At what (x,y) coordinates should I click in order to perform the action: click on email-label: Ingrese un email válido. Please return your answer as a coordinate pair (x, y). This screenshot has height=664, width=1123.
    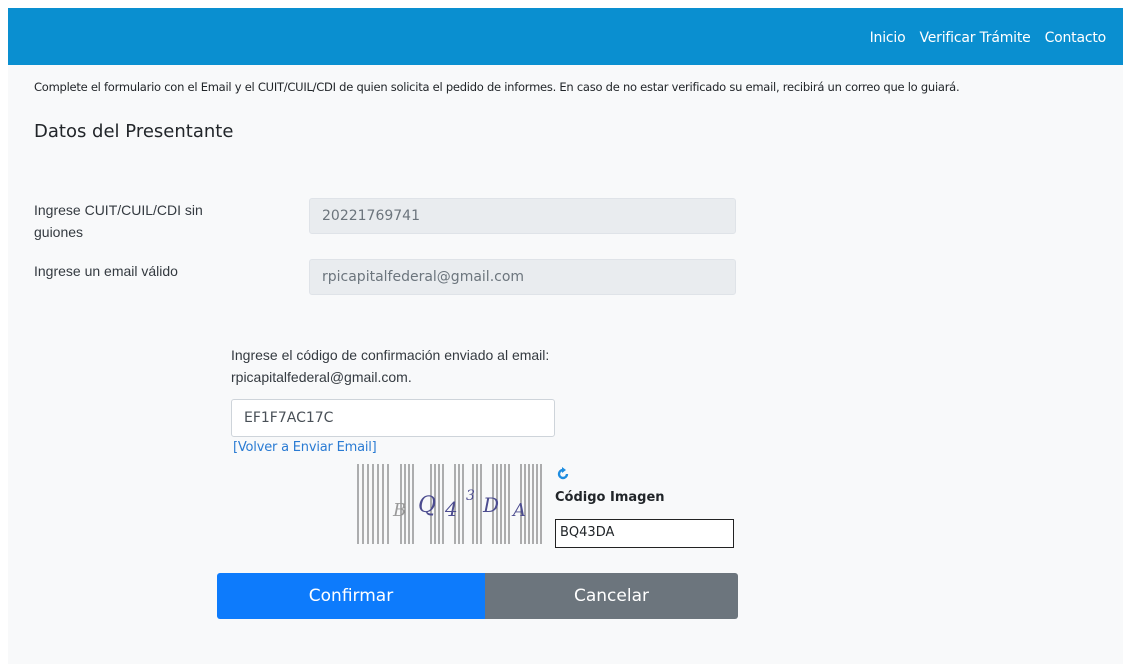
    Looking at the image, I should click on (106, 271).